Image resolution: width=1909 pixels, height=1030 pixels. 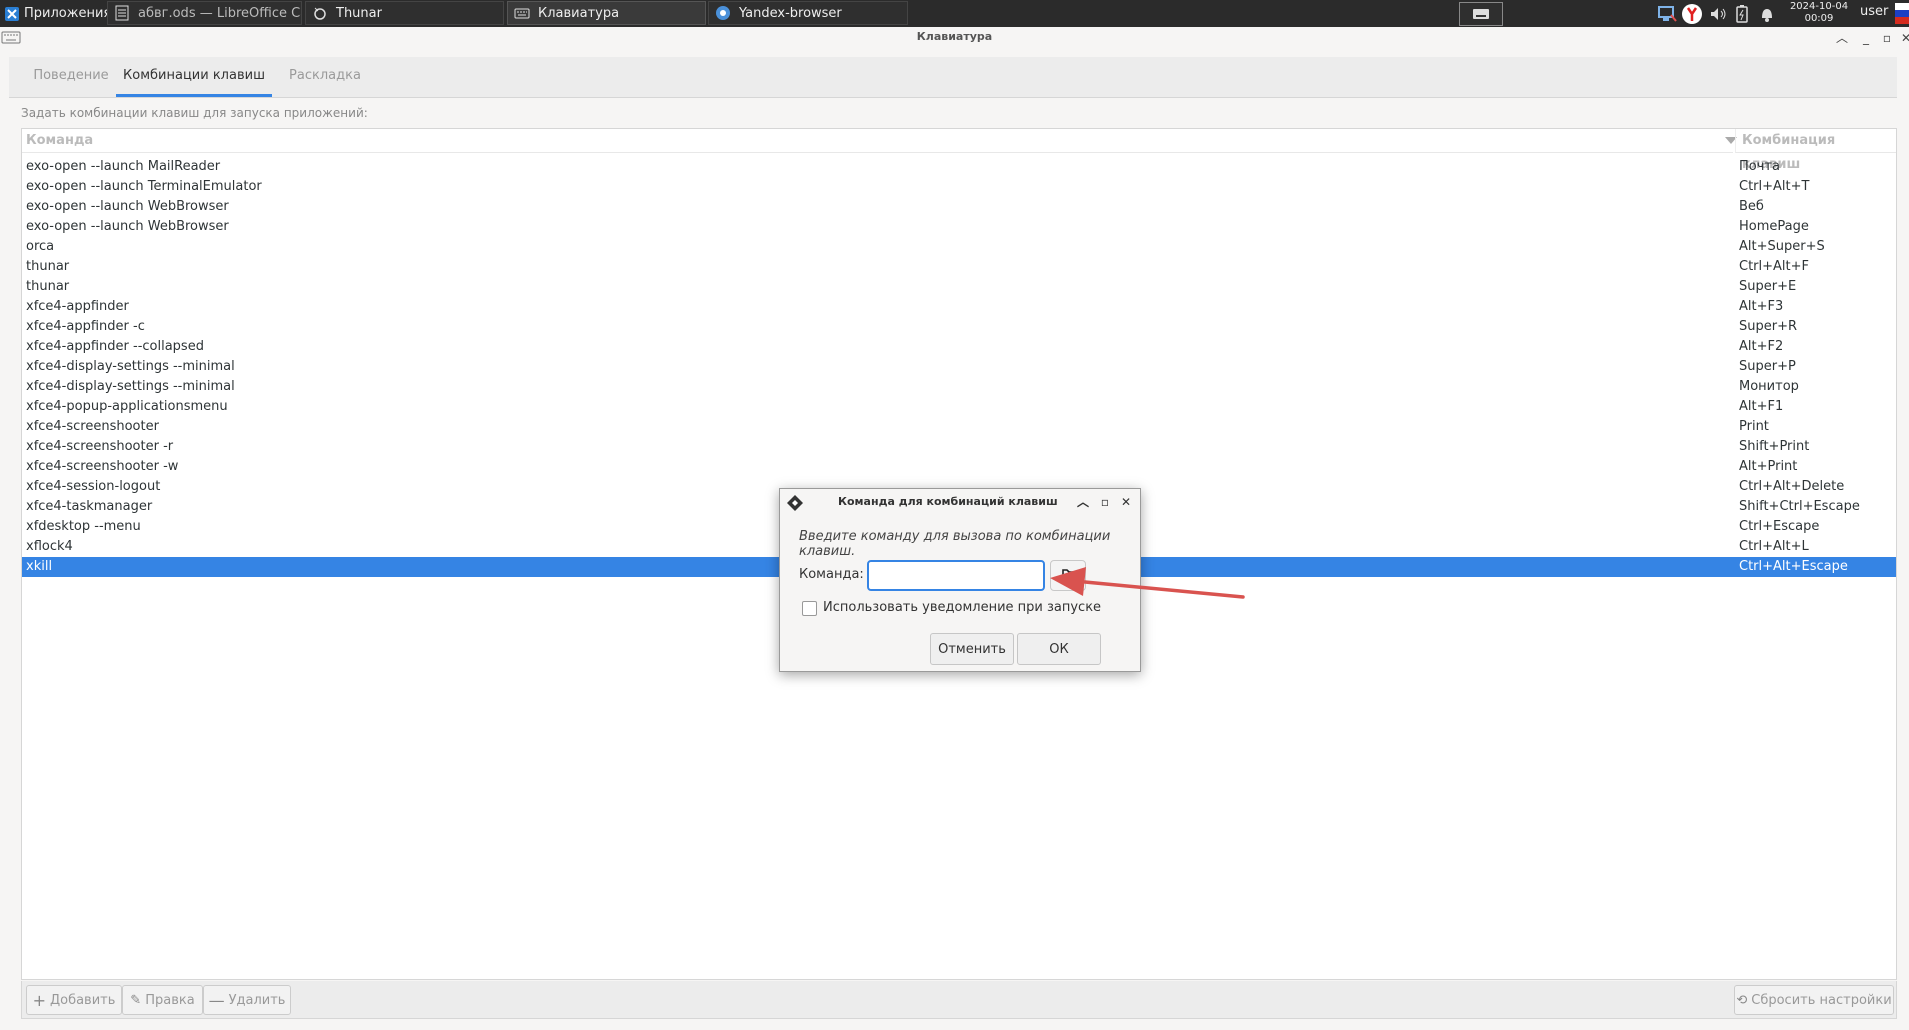 I want to click on shortcut-cell: Ctrl+Alt+Escape, so click(x=1793, y=566).